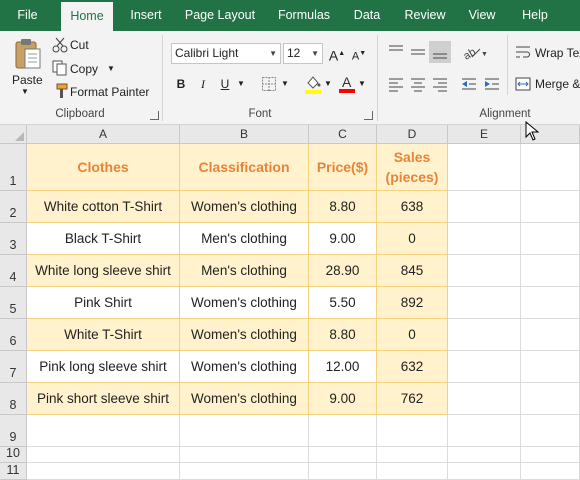  I want to click on table-cell: 8.80, so click(343, 335).